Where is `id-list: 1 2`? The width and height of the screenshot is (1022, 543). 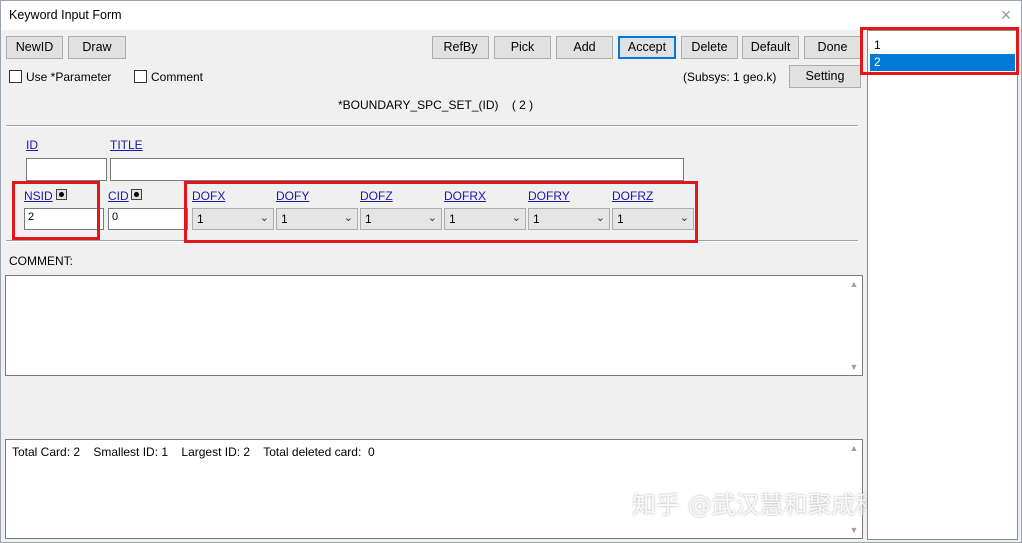 id-list: 1 2 is located at coordinates (942, 285).